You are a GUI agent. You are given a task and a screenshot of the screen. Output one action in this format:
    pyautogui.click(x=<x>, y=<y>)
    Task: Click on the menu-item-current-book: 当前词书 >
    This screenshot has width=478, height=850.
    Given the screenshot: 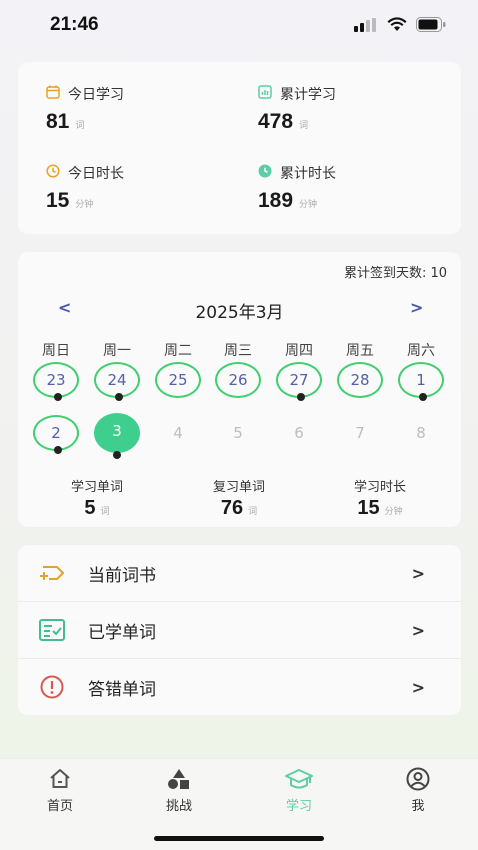 What is the action you would take?
    pyautogui.click(x=239, y=573)
    